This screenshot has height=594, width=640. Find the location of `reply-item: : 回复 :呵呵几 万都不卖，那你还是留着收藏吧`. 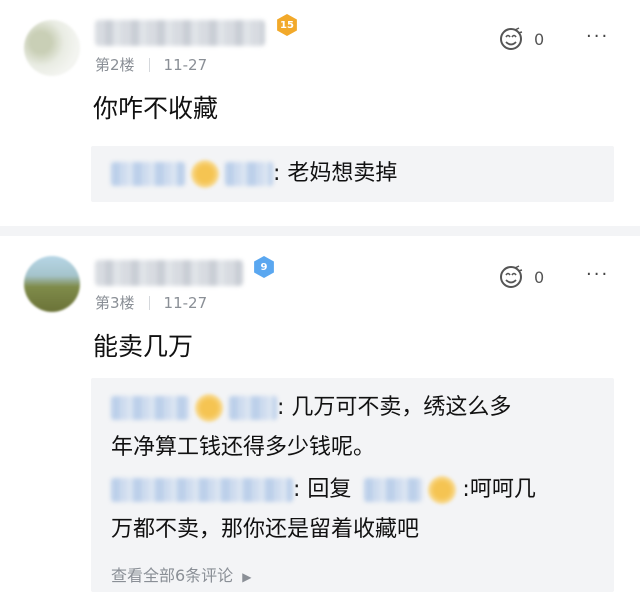

reply-item: : 回复 :呵呵几 万都不卖，那你还是留着收藏吧 is located at coordinates (354, 510).